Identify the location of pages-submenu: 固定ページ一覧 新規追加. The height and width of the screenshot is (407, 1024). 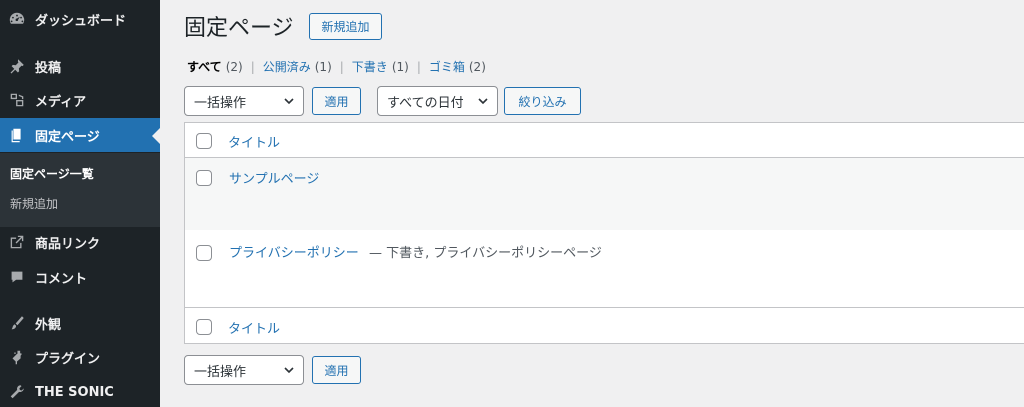
(80, 190).